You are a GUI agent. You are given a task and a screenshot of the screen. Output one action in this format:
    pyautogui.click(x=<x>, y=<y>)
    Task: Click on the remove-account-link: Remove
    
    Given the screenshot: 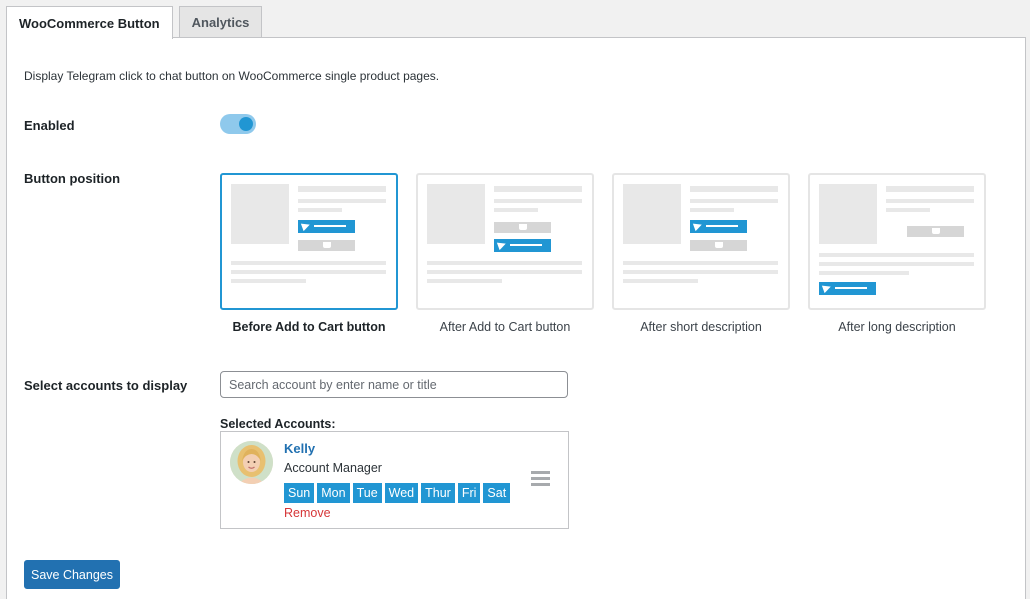 What is the action you would take?
    pyautogui.click(x=307, y=513)
    